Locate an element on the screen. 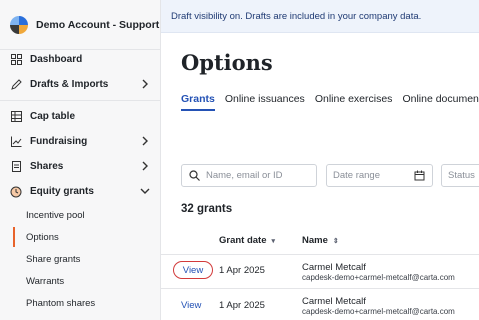 The width and height of the screenshot is (479, 320). sidebar-item-equity-grants: Equity grants is located at coordinates (80, 191).